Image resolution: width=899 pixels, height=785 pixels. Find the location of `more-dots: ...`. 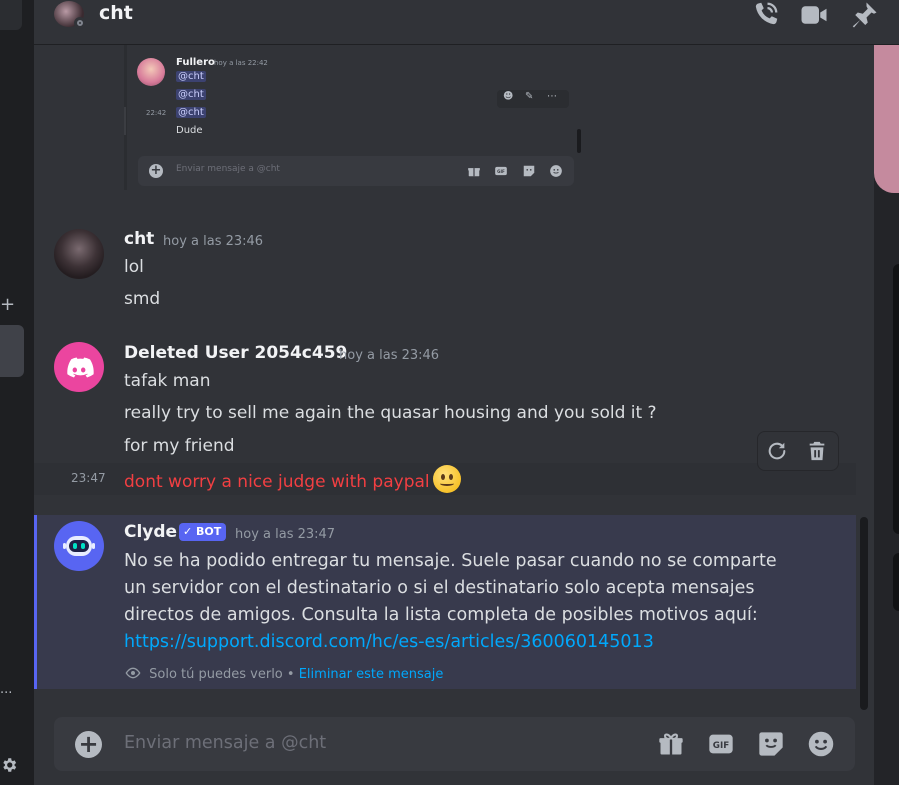

more-dots: ... is located at coordinates (6, 689).